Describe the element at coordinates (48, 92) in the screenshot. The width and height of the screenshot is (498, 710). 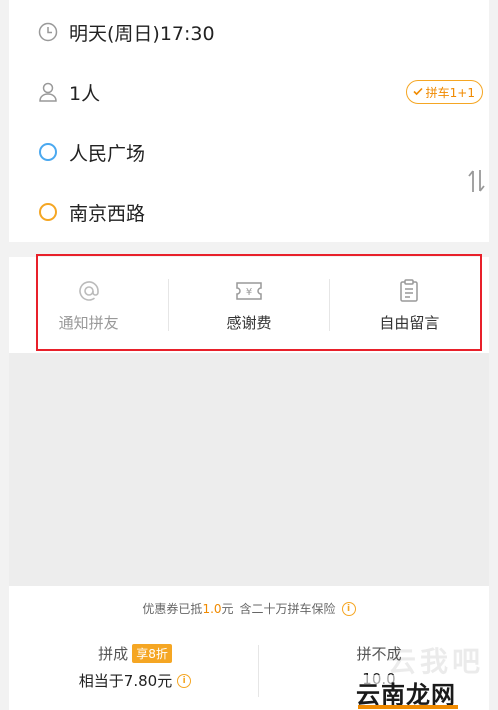
I see `person-icon` at that location.